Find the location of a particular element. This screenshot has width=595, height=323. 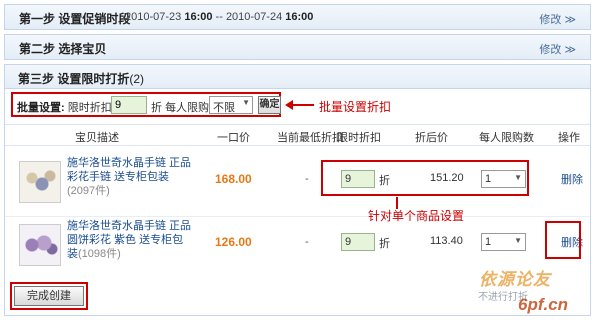

step1-time-from: 16:00 is located at coordinates (198, 17).